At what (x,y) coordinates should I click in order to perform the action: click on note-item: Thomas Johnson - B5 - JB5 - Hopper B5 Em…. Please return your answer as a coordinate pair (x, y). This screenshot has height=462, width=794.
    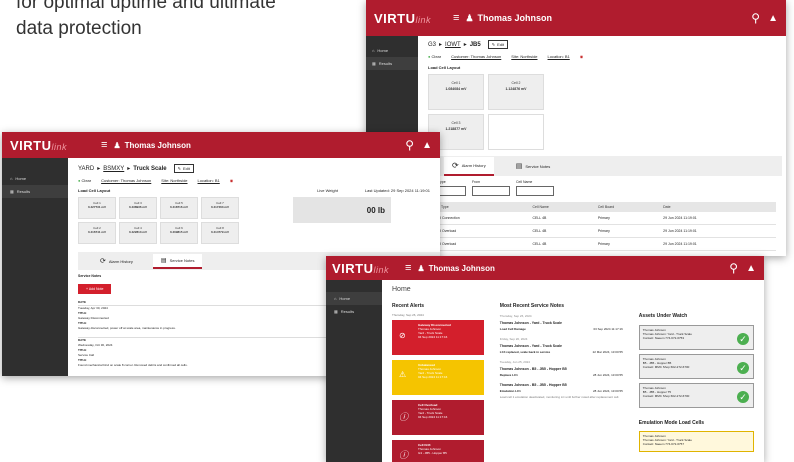
    Looking at the image, I should click on (561, 391).